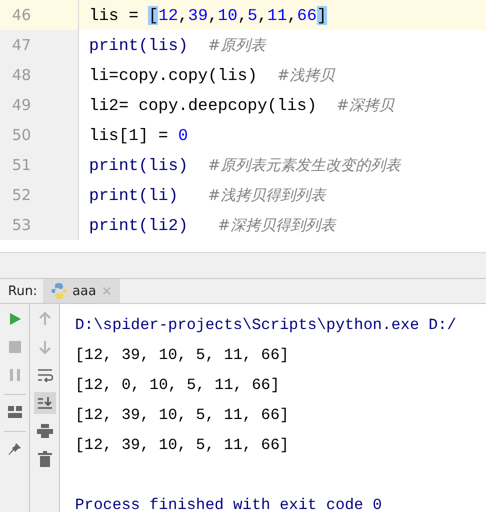 This screenshot has width=486, height=512. I want to click on code-token: print(li), so click(134, 195).